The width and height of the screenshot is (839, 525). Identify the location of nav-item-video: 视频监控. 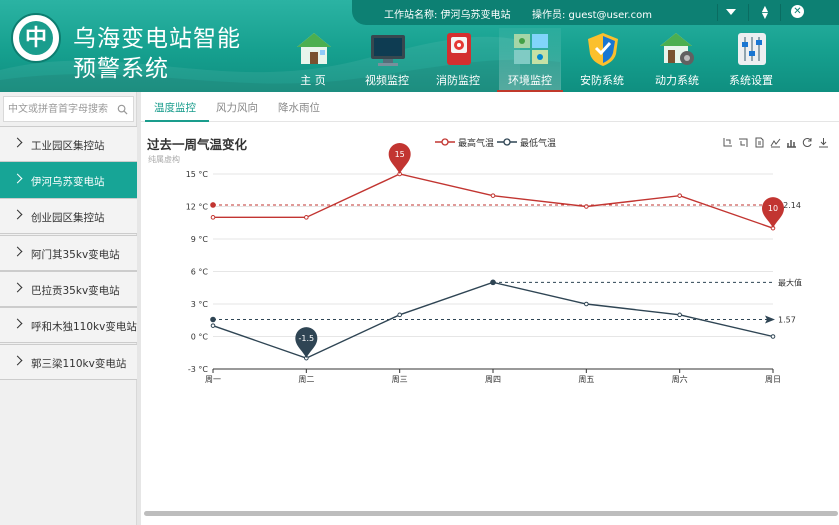
(387, 59).